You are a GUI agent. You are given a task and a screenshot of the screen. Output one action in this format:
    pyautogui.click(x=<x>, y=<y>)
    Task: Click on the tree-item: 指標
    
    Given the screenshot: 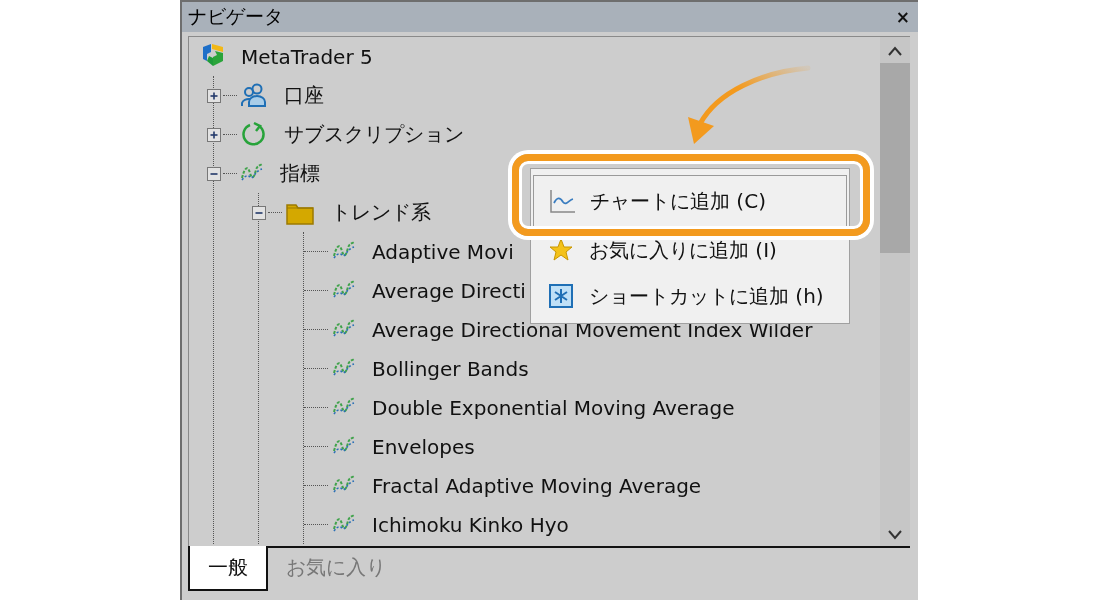 What is the action you would take?
    pyautogui.click(x=300, y=173)
    